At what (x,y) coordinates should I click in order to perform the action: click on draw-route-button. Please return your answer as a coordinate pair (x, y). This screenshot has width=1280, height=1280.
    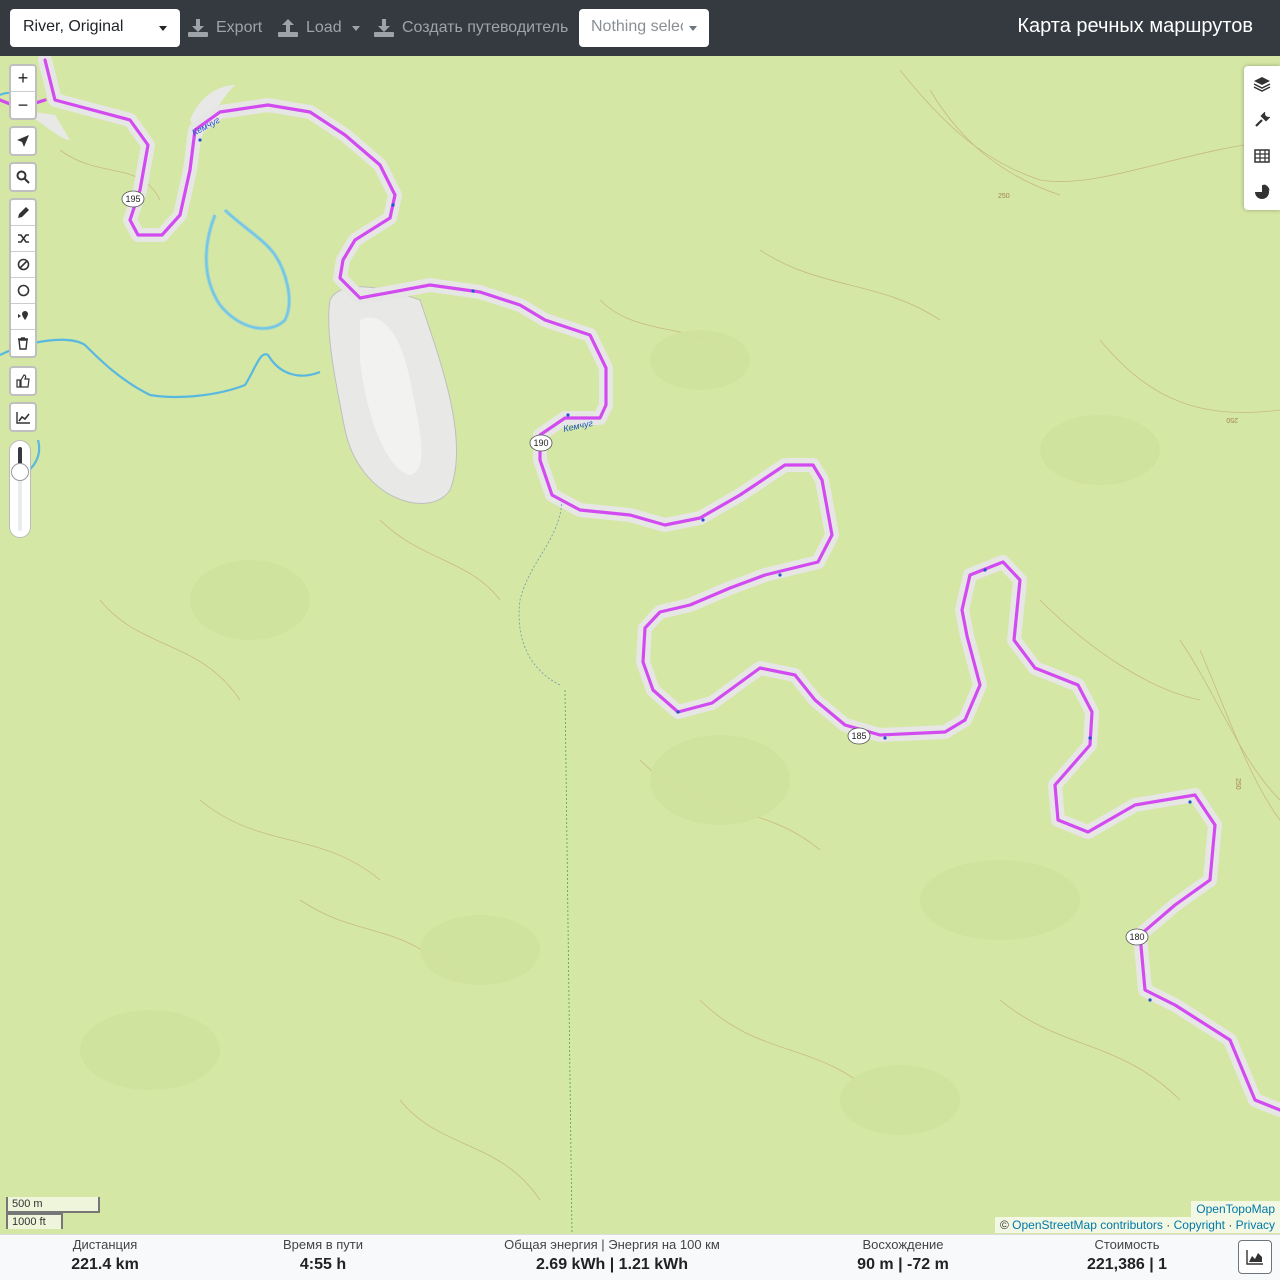
    Looking at the image, I should click on (23, 213).